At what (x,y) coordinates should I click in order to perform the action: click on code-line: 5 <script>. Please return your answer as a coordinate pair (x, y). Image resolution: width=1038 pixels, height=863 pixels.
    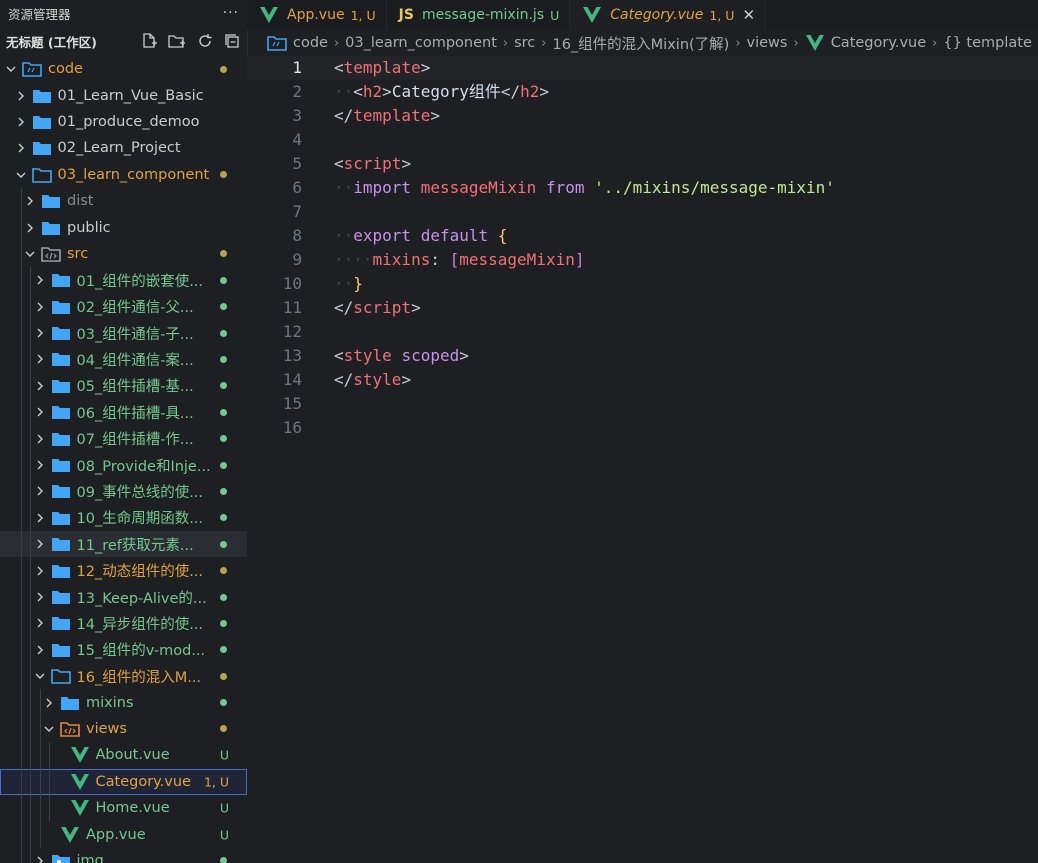
    Looking at the image, I should click on (642, 164).